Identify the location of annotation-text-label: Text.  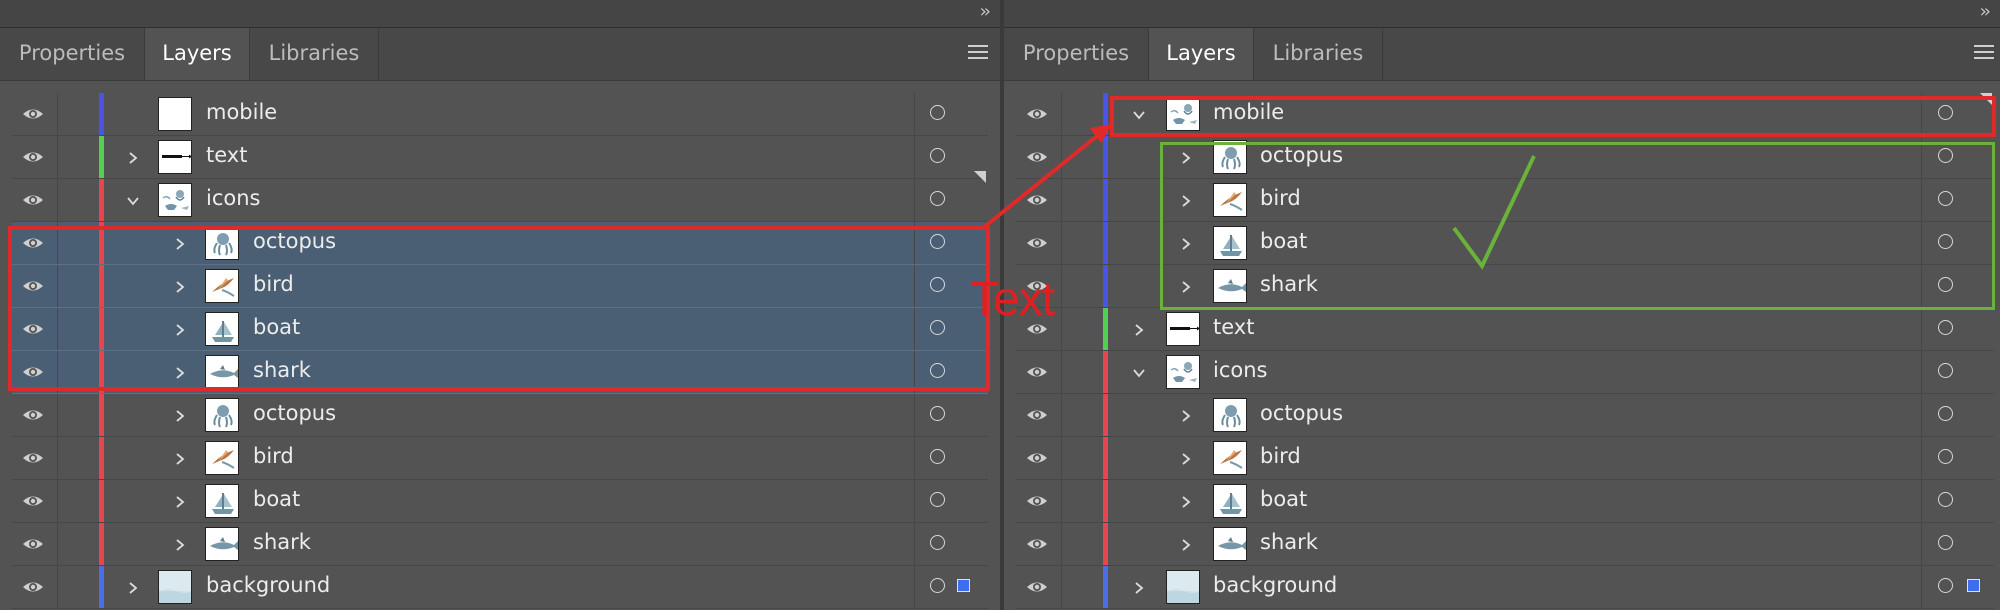
(1012, 299).